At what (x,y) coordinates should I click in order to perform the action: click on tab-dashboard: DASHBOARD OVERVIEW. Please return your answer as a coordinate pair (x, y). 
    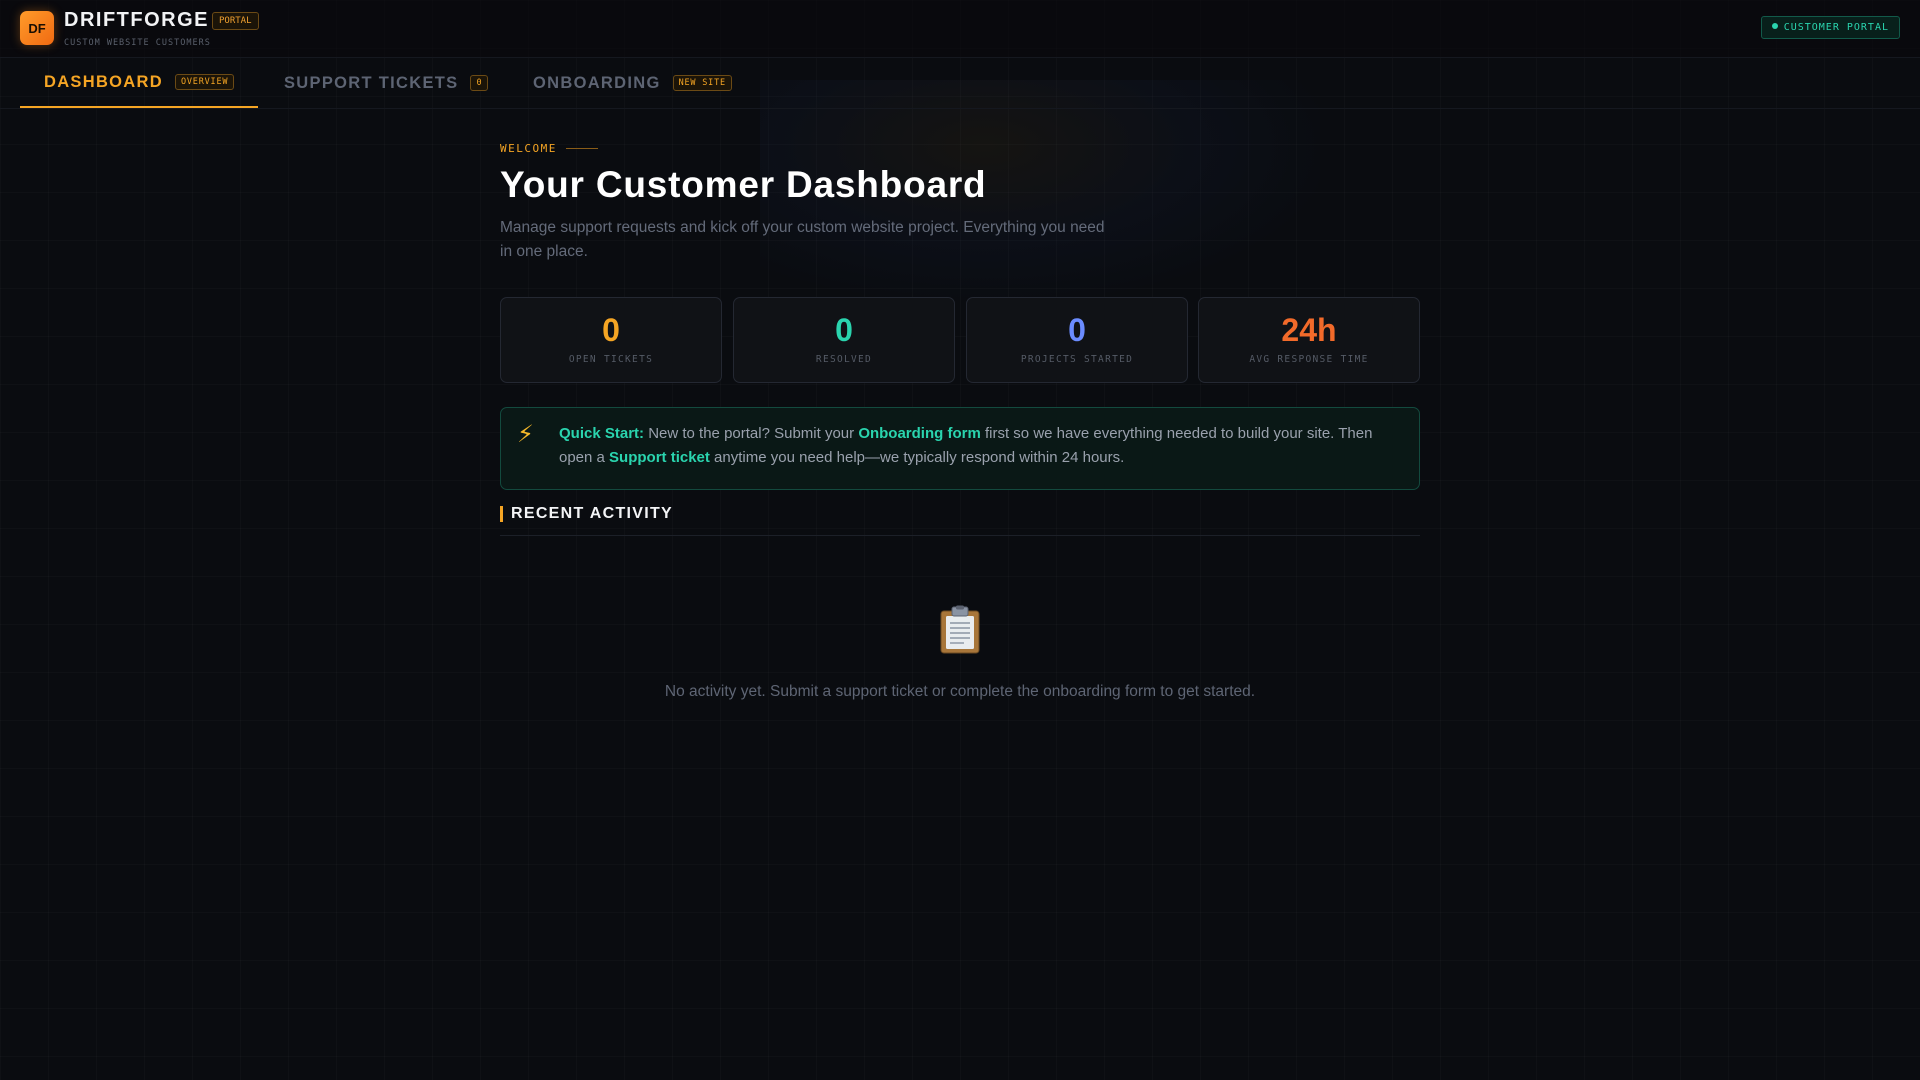
    Looking at the image, I should click on (139, 83).